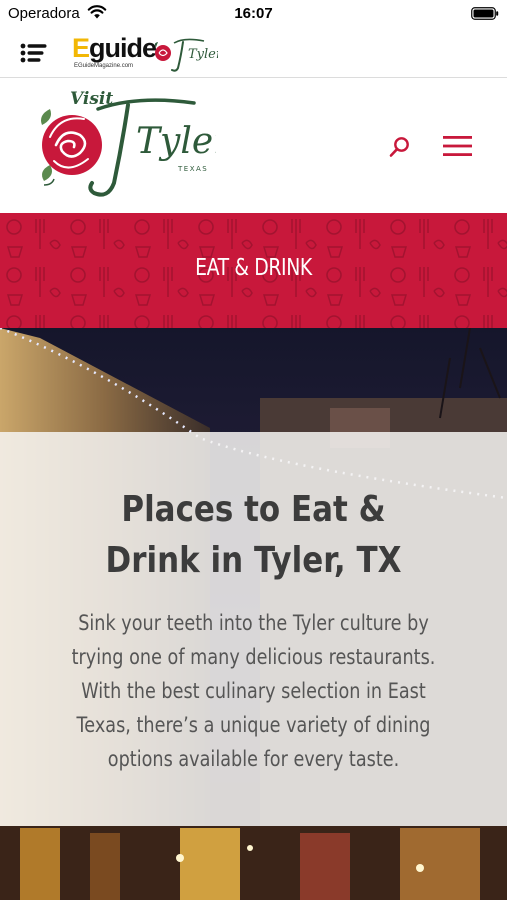 The height and width of the screenshot is (900, 507). What do you see at coordinates (400, 147) in the screenshot?
I see `search-icon` at bounding box center [400, 147].